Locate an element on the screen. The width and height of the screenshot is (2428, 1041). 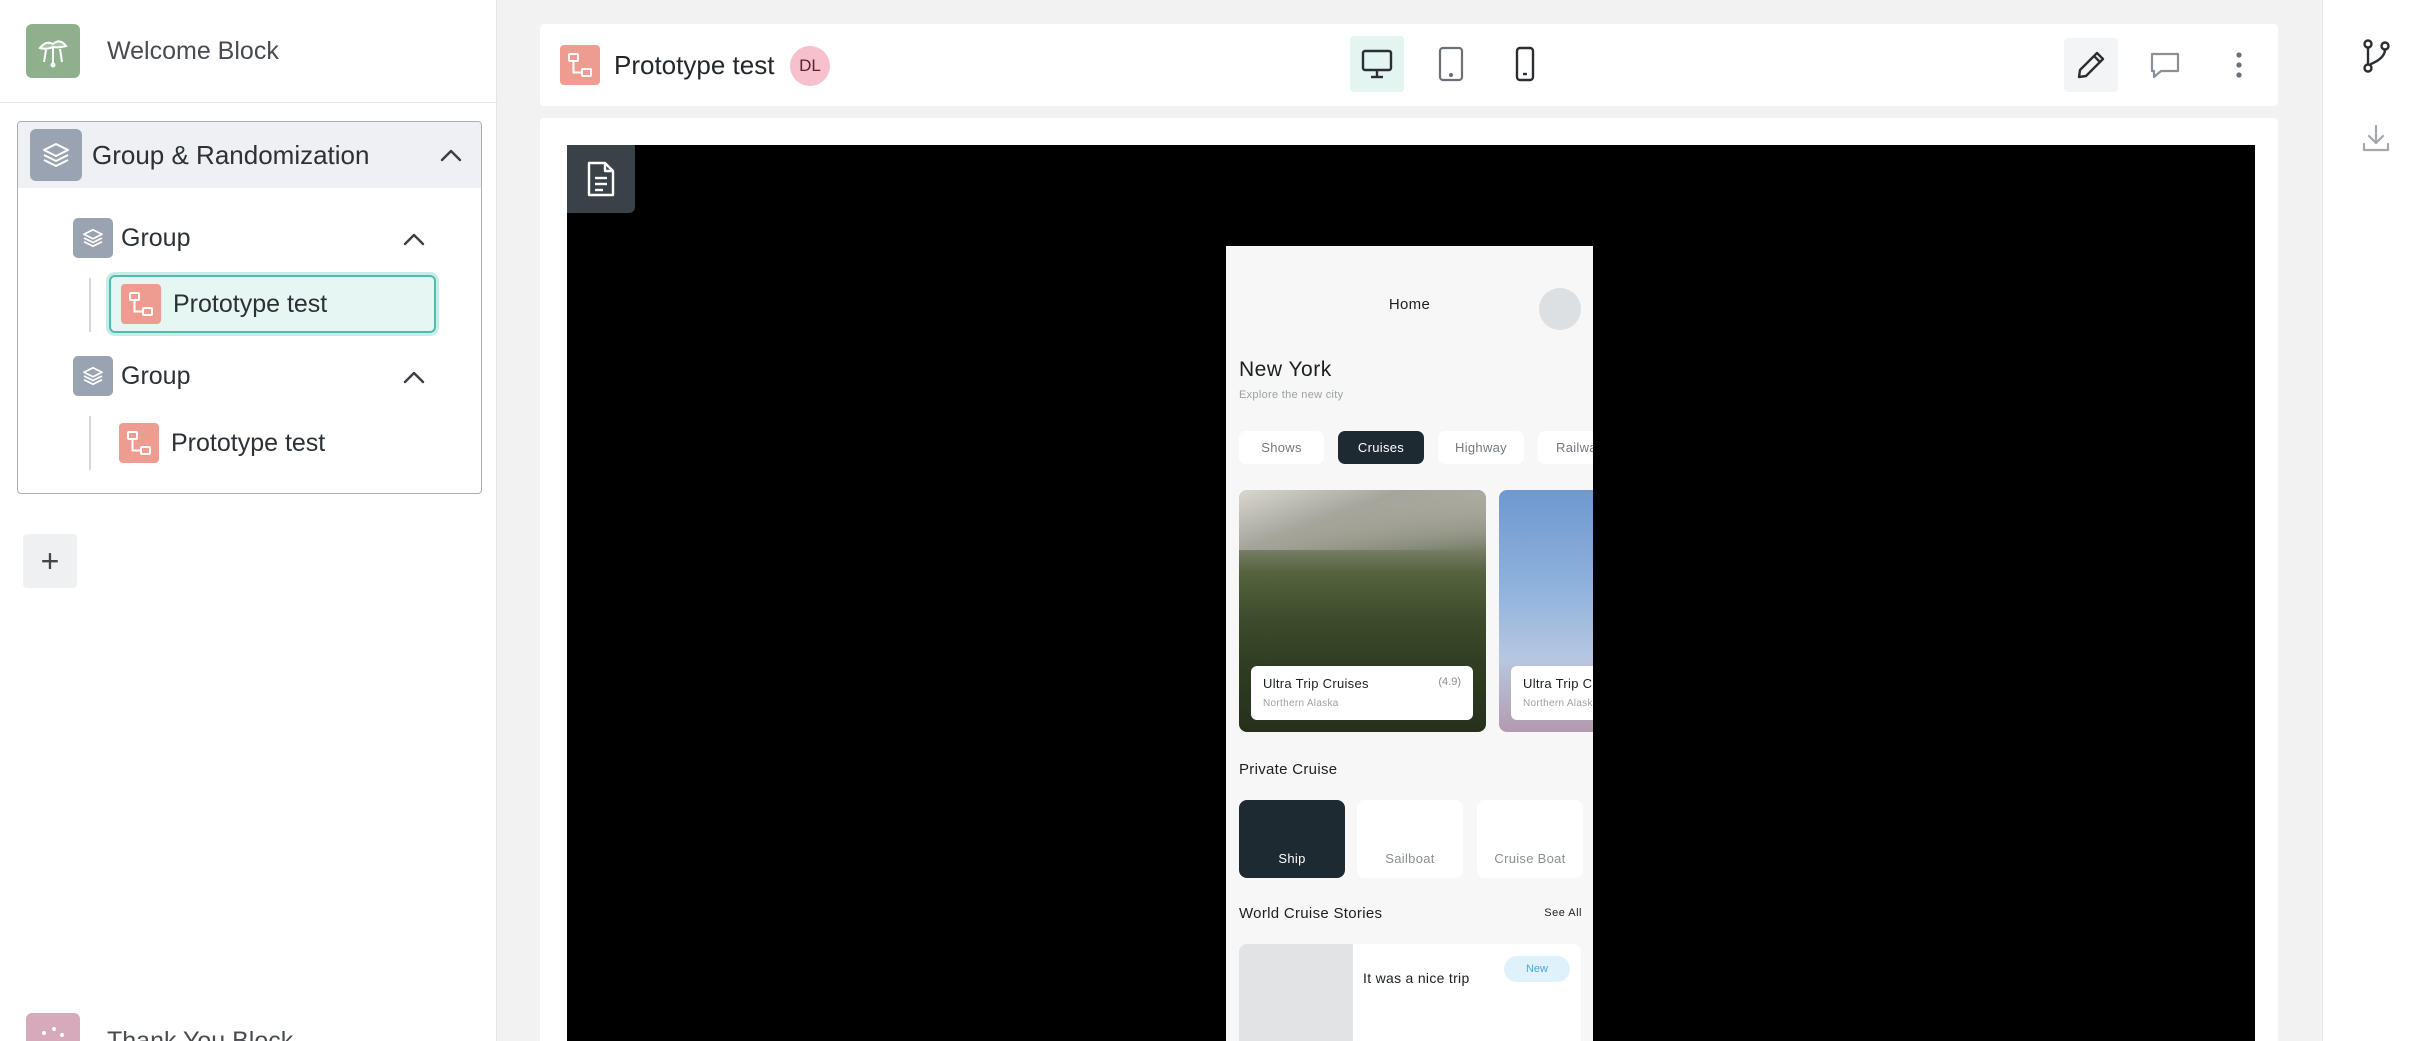
comment-icon is located at coordinates (2165, 65).